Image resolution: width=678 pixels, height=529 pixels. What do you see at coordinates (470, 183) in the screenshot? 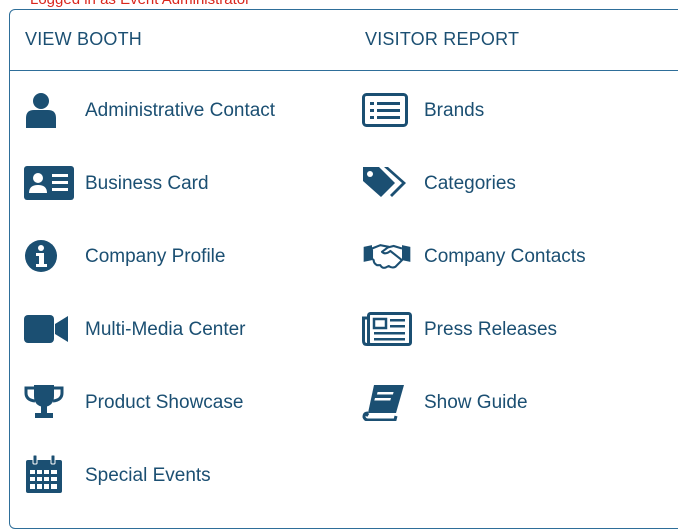
I see `menu-item-label: Categories` at bounding box center [470, 183].